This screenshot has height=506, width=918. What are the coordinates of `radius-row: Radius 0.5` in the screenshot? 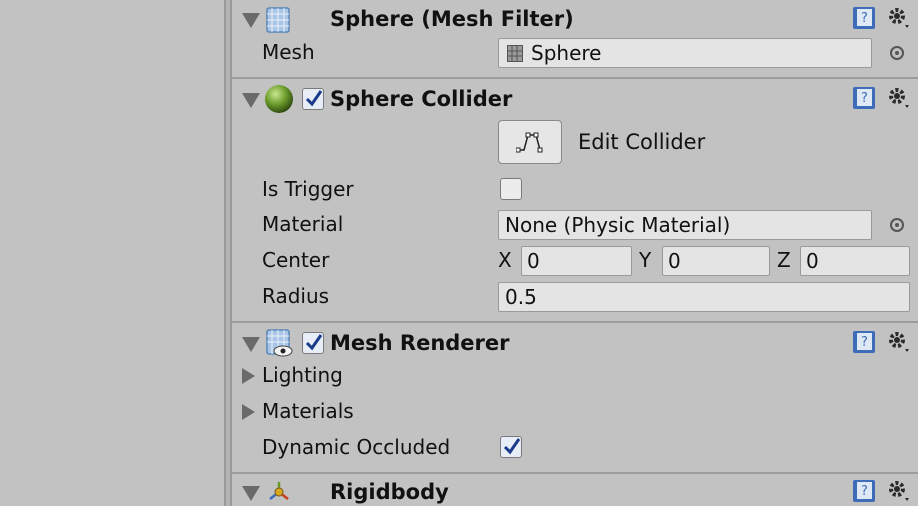 It's located at (575, 298).